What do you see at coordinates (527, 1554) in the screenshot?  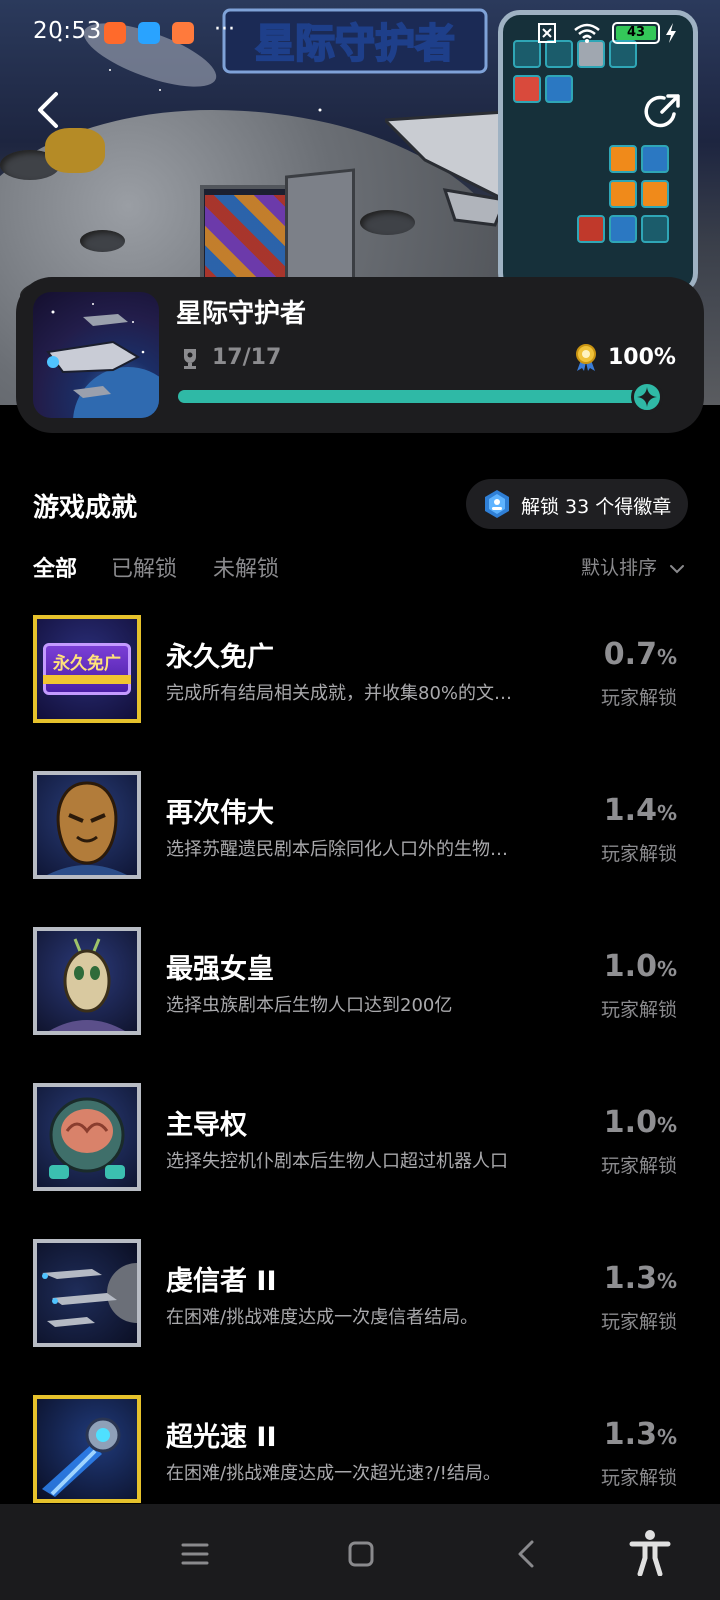 I see `back-icon` at bounding box center [527, 1554].